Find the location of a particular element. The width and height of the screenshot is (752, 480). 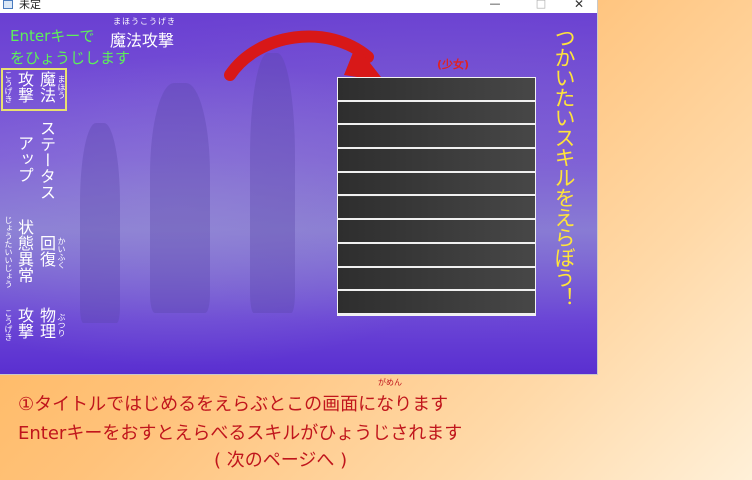

curved-arrow-icon is located at coordinates (304, 55).